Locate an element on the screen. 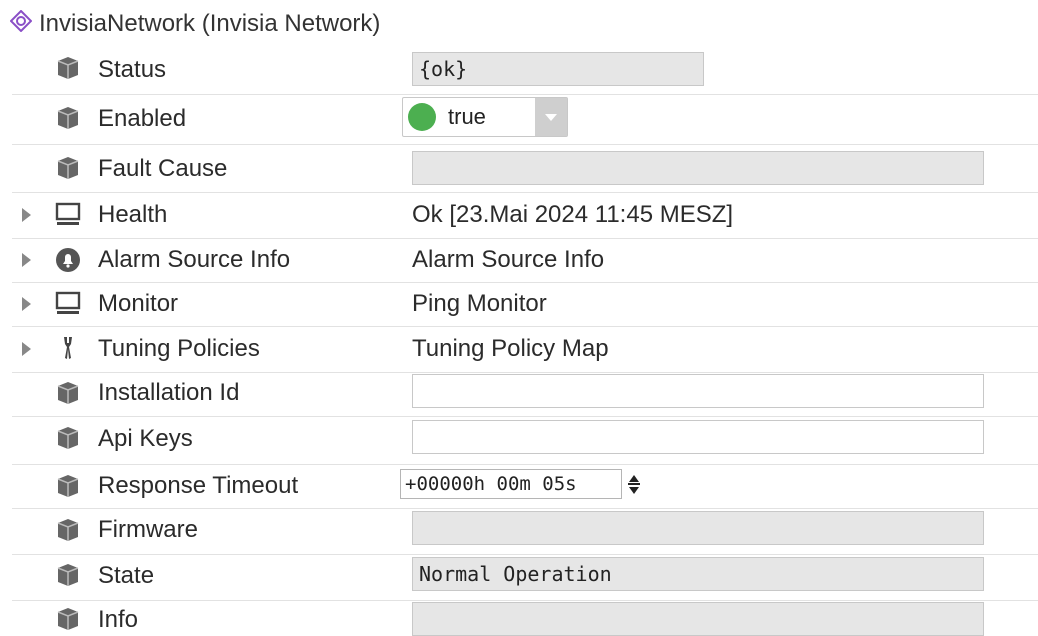 This screenshot has height=636, width=1038. property-row-tuning-policies: Tuning Policies Tuning Policy Map is located at coordinates (525, 349).